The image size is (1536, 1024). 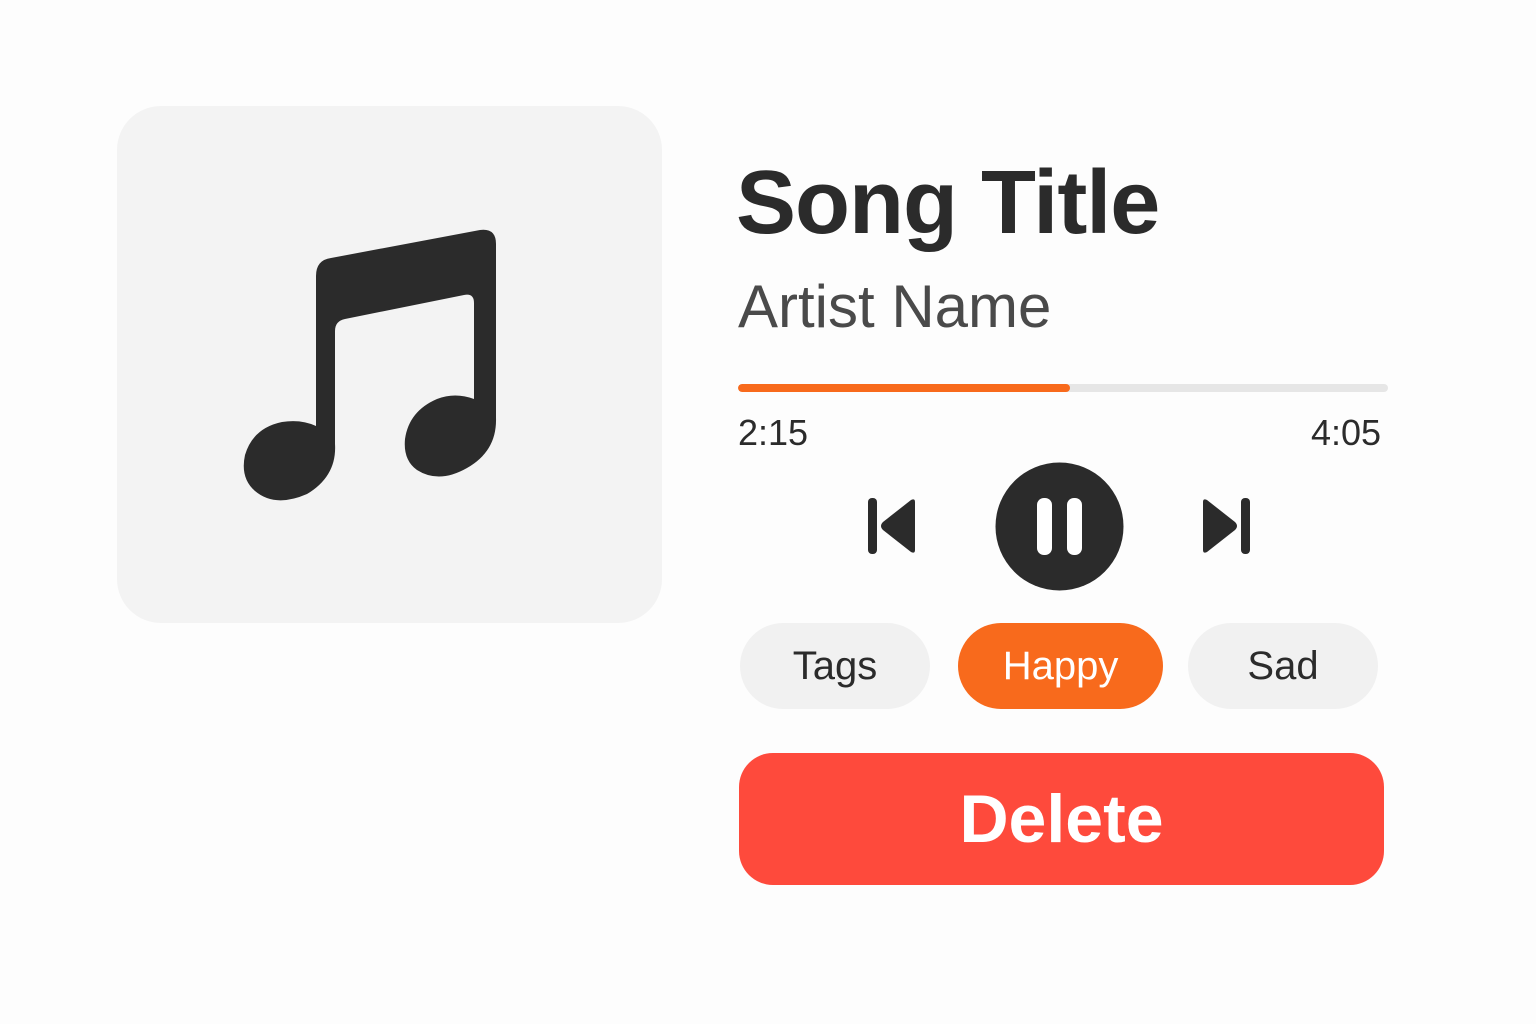 I want to click on skip-next-icon, so click(x=1226, y=526).